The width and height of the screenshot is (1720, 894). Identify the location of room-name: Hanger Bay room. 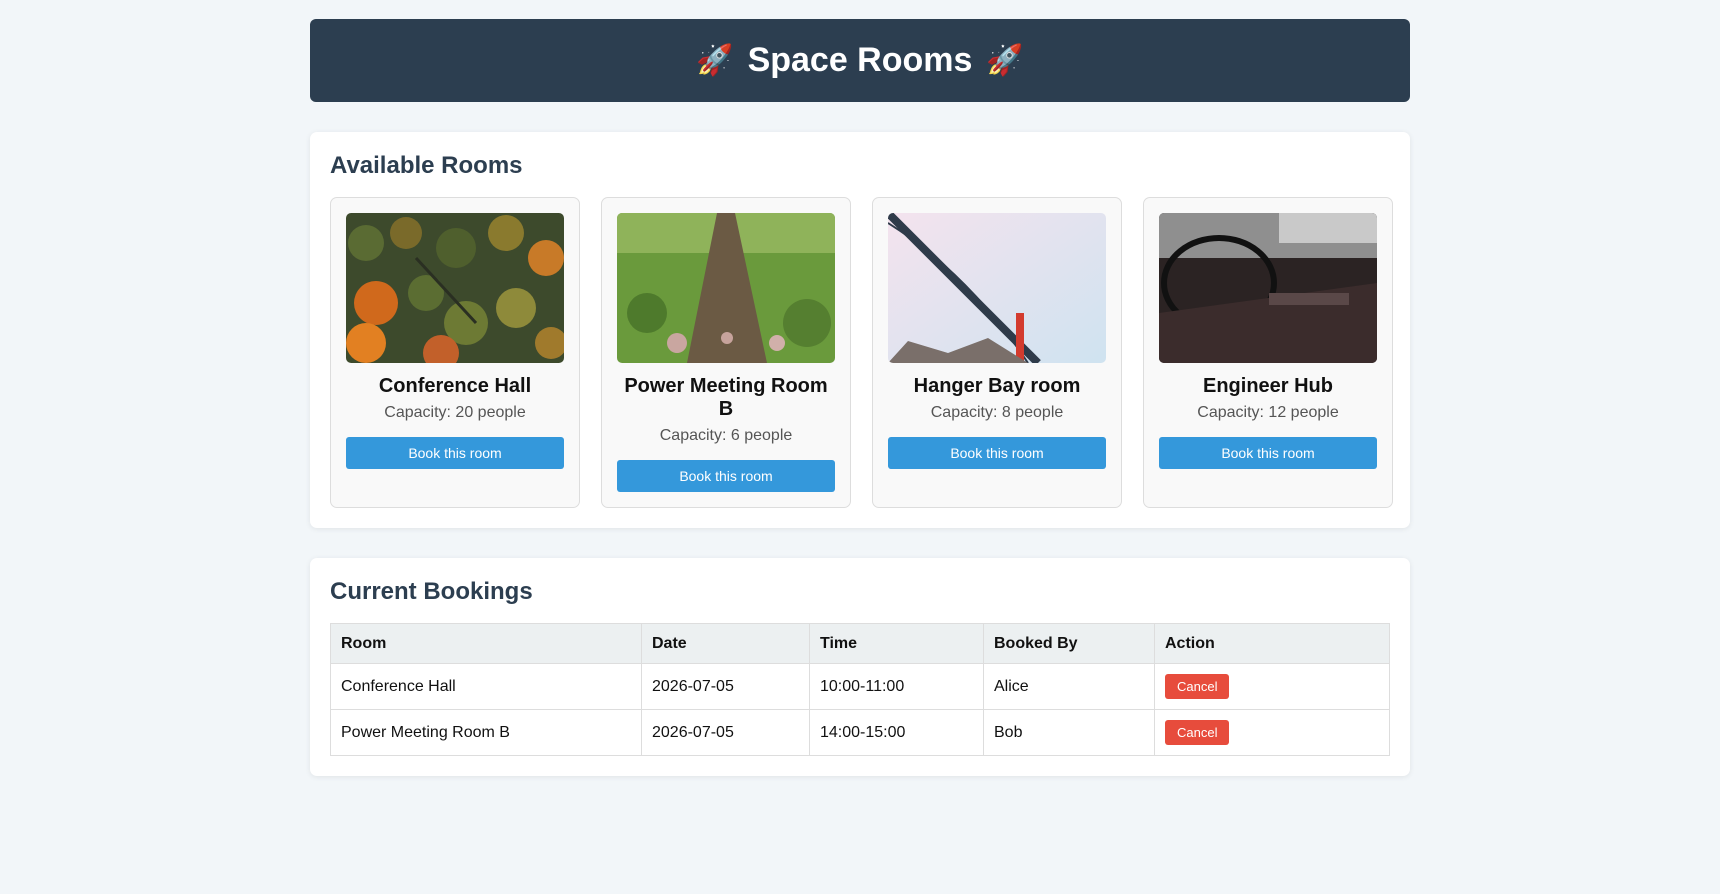
(997, 386).